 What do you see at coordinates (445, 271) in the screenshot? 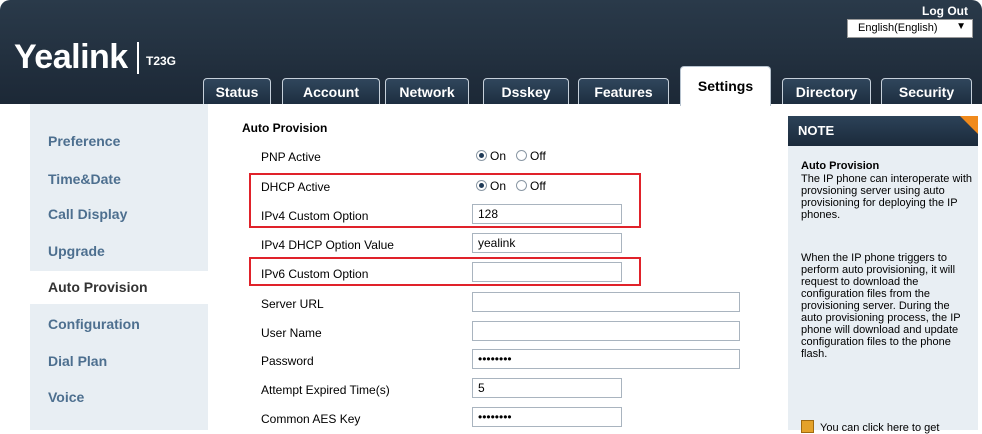
I see `highlight-box-ipv6` at bounding box center [445, 271].